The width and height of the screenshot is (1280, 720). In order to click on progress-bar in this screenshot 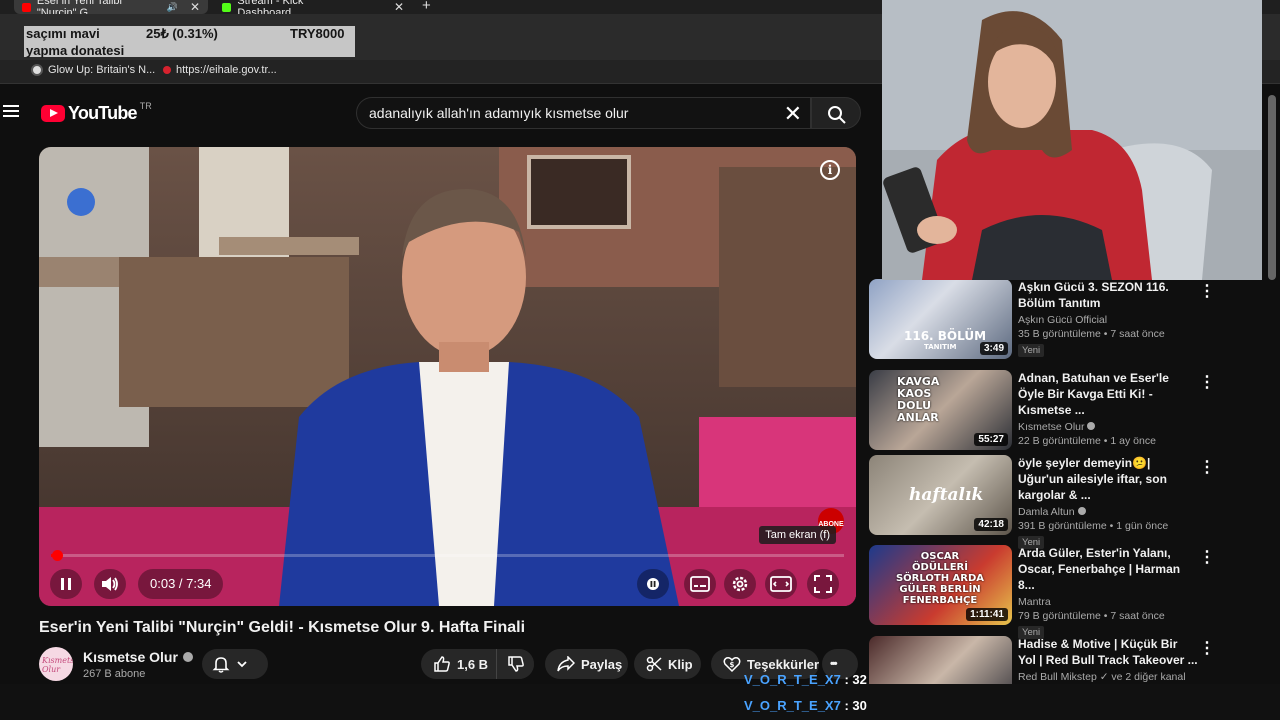, I will do `click(447, 555)`.